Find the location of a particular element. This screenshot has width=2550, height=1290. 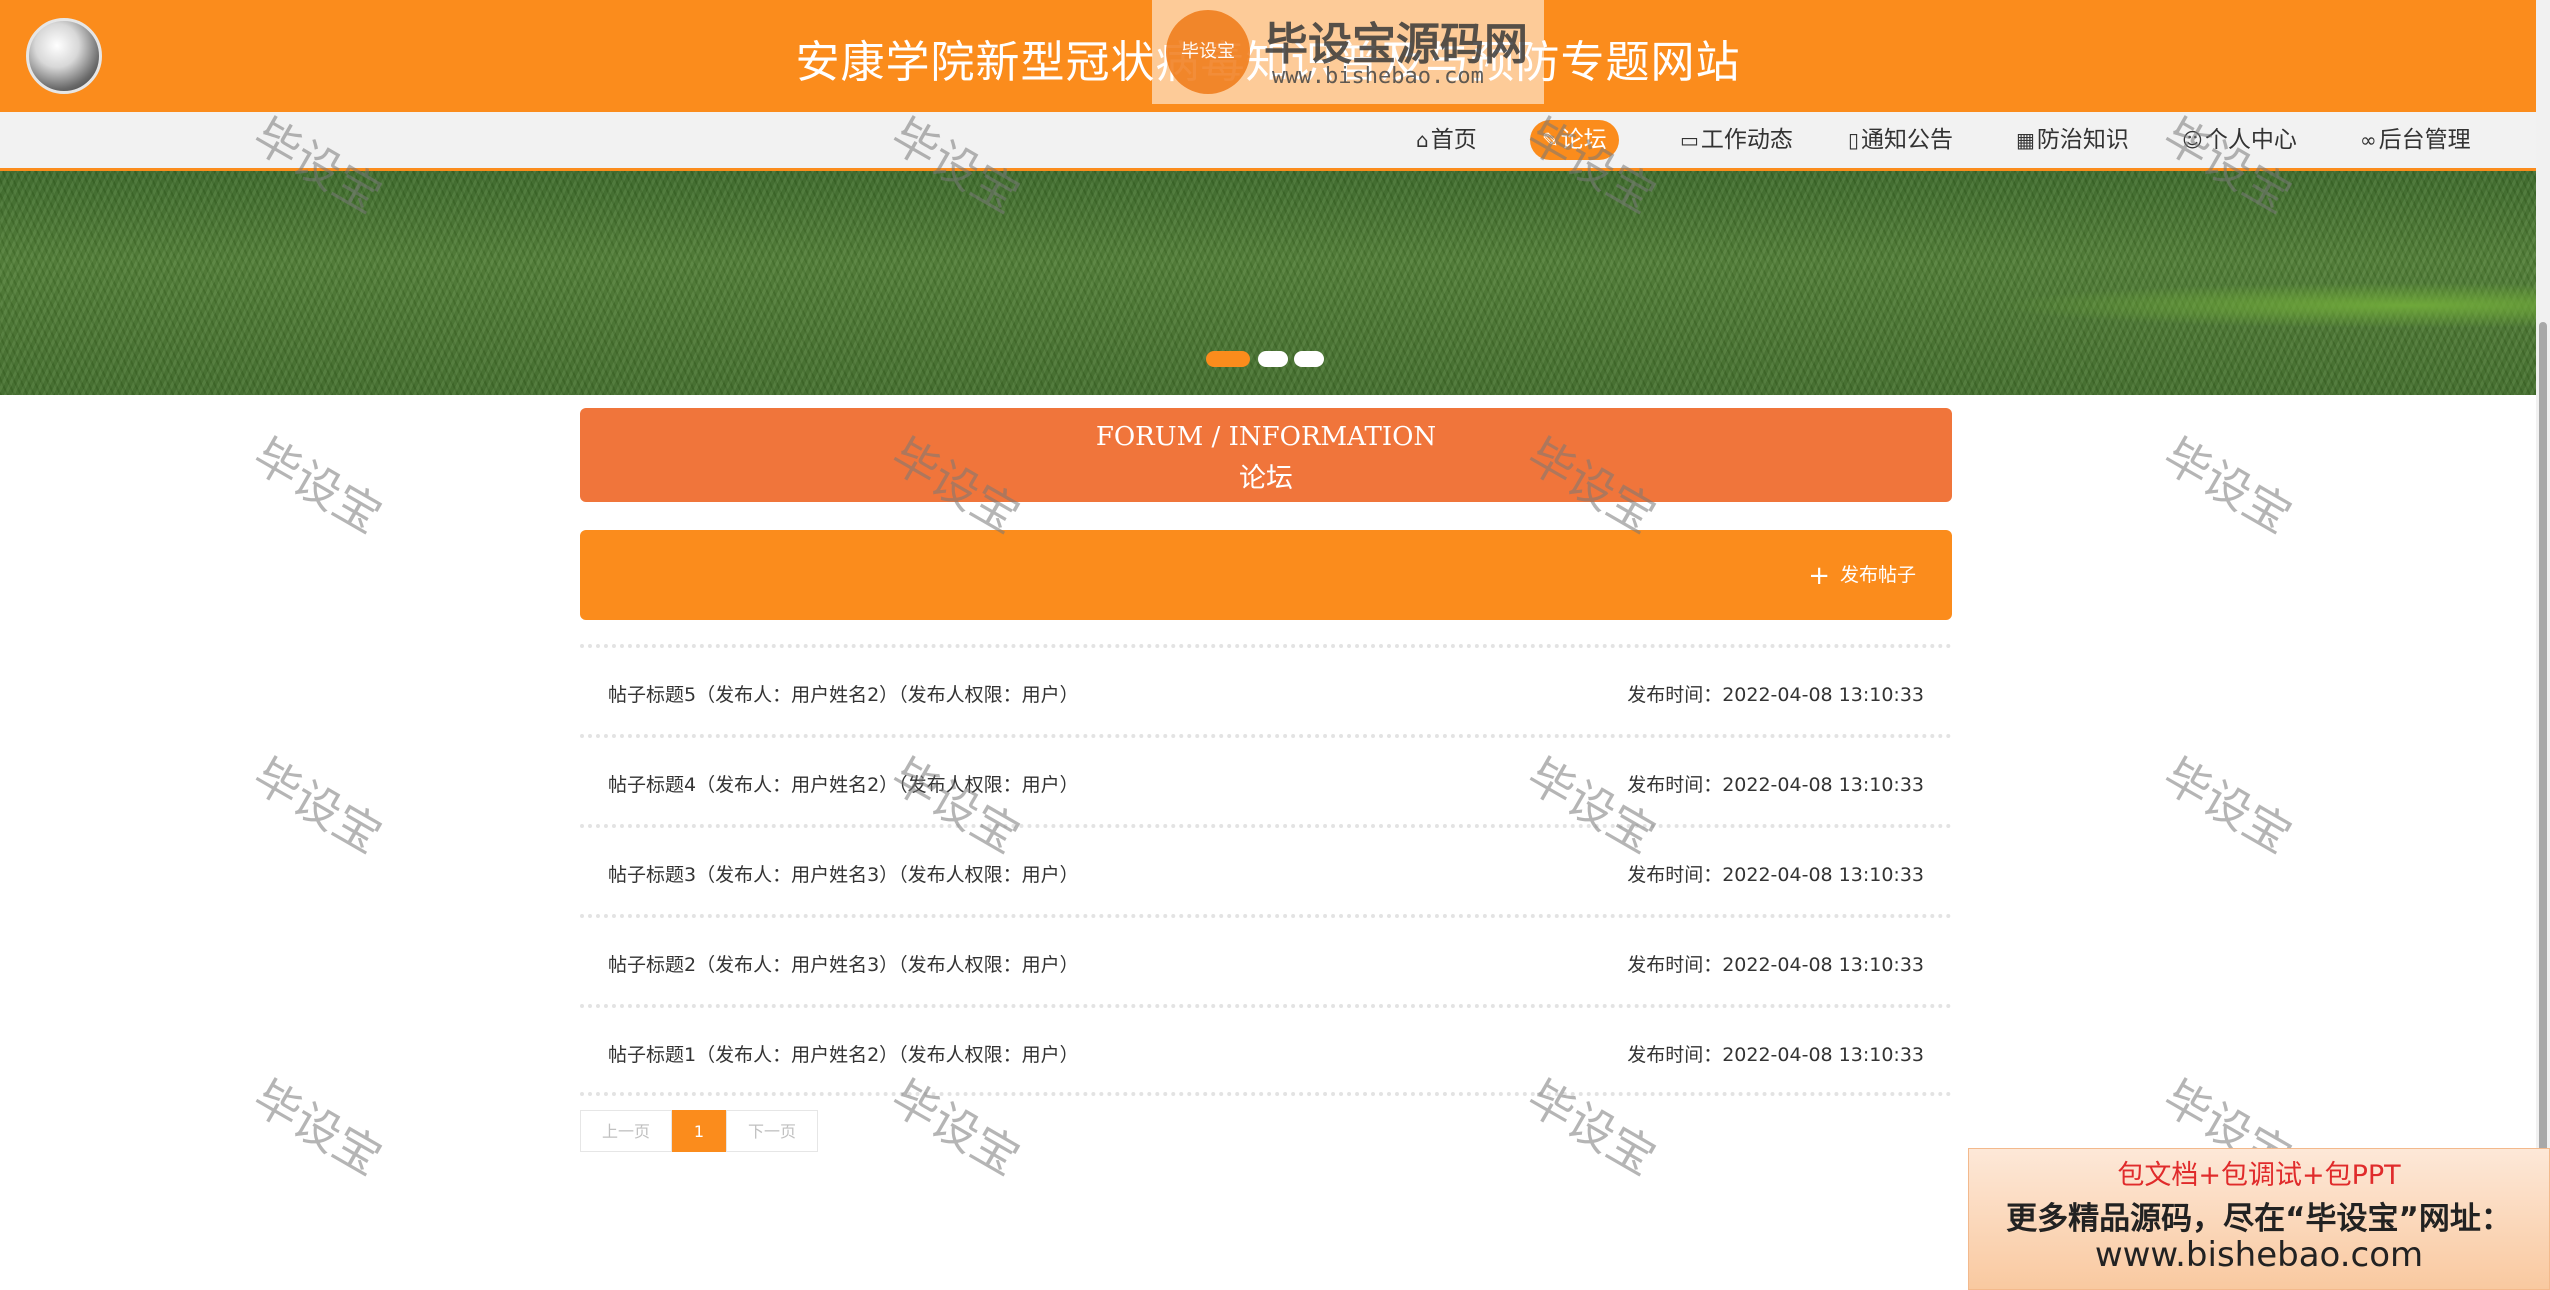

next-page-button: 下一页 is located at coordinates (772, 1131).